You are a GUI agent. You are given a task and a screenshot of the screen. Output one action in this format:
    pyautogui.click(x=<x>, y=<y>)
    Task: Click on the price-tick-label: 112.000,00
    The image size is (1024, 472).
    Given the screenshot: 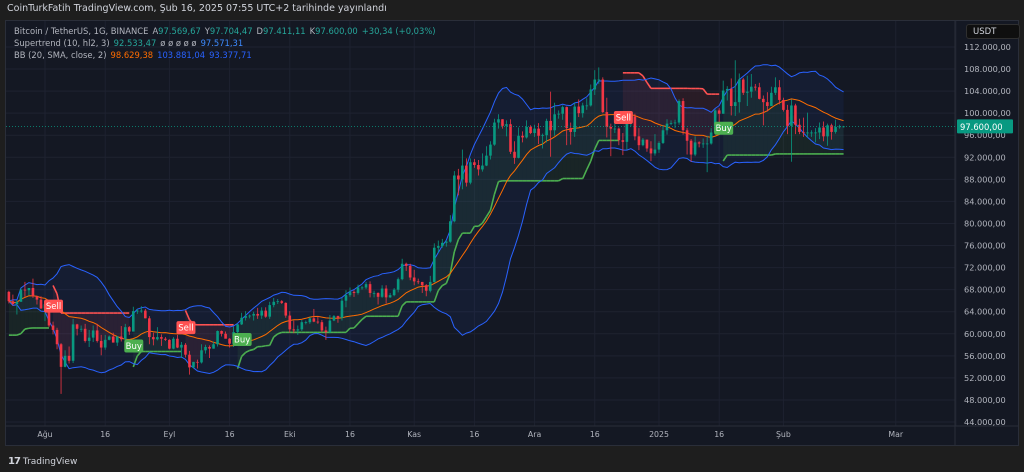 What is the action you would take?
    pyautogui.click(x=987, y=47)
    